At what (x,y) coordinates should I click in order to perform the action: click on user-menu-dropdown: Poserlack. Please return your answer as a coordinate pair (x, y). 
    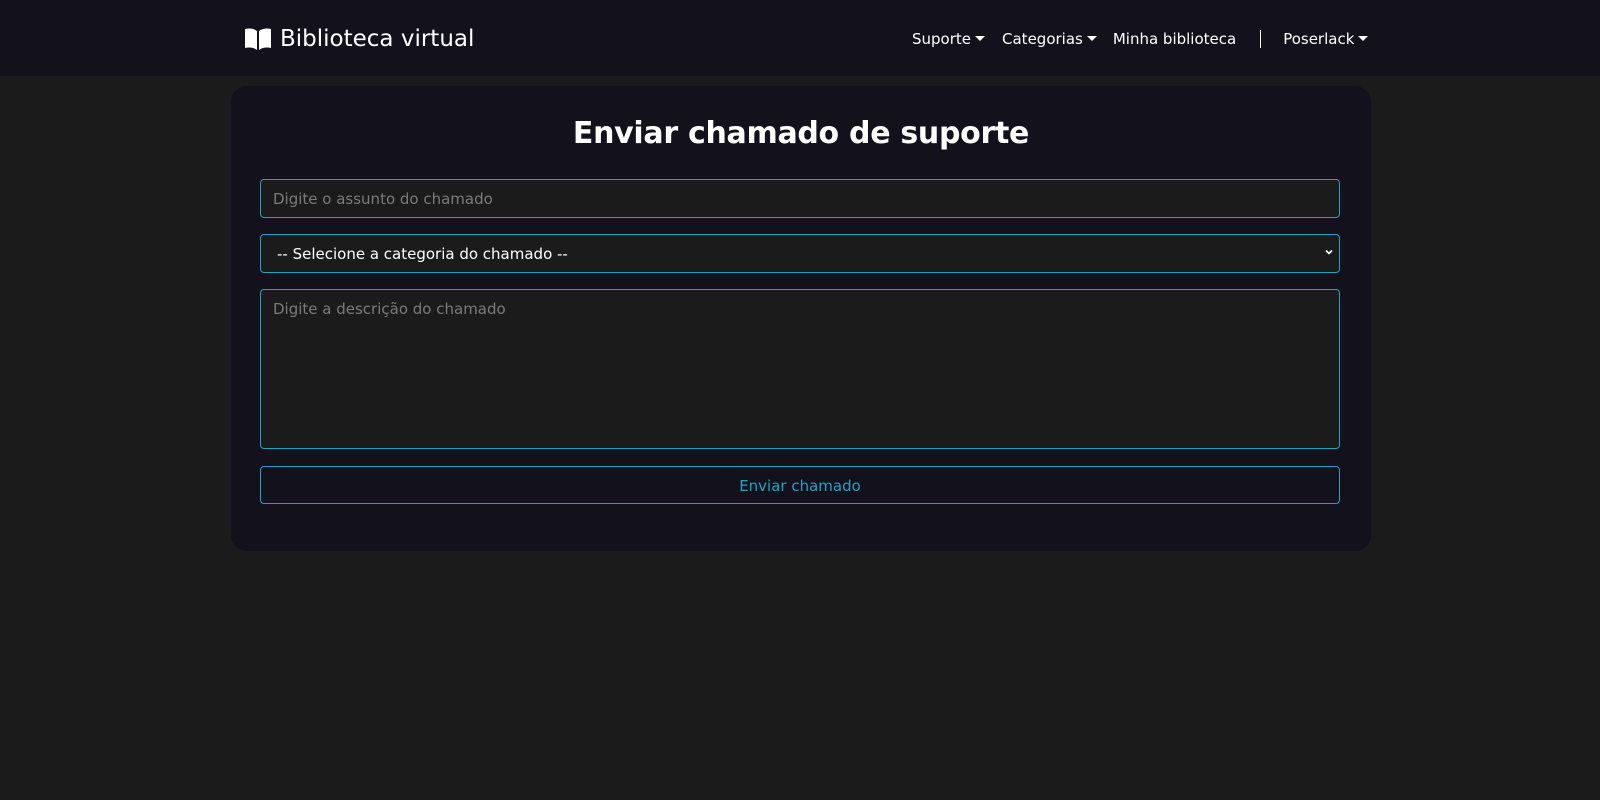
    Looking at the image, I should click on (1326, 39).